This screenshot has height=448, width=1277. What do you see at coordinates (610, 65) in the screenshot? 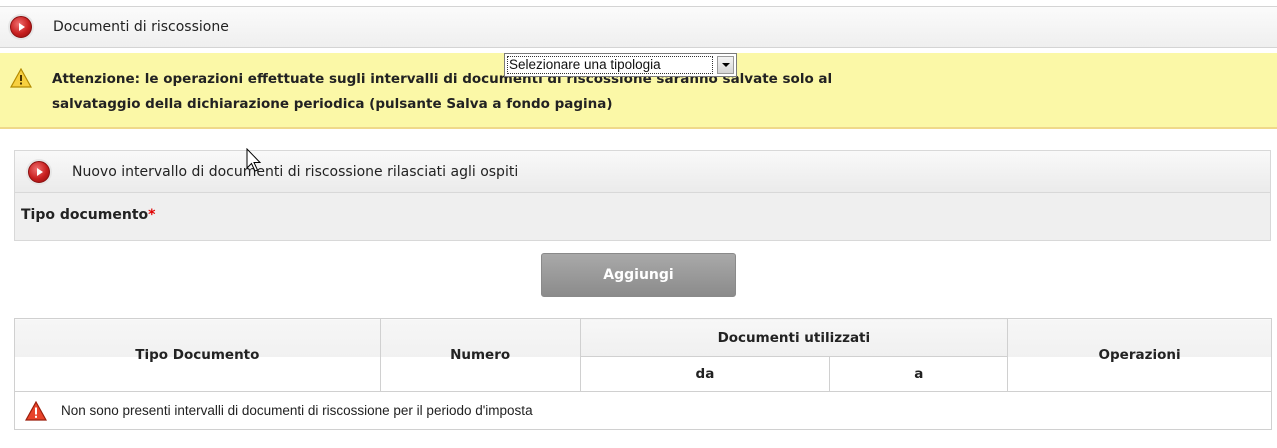
I see `tipo-documento-select-value: Selezionare una tipologia` at bounding box center [610, 65].